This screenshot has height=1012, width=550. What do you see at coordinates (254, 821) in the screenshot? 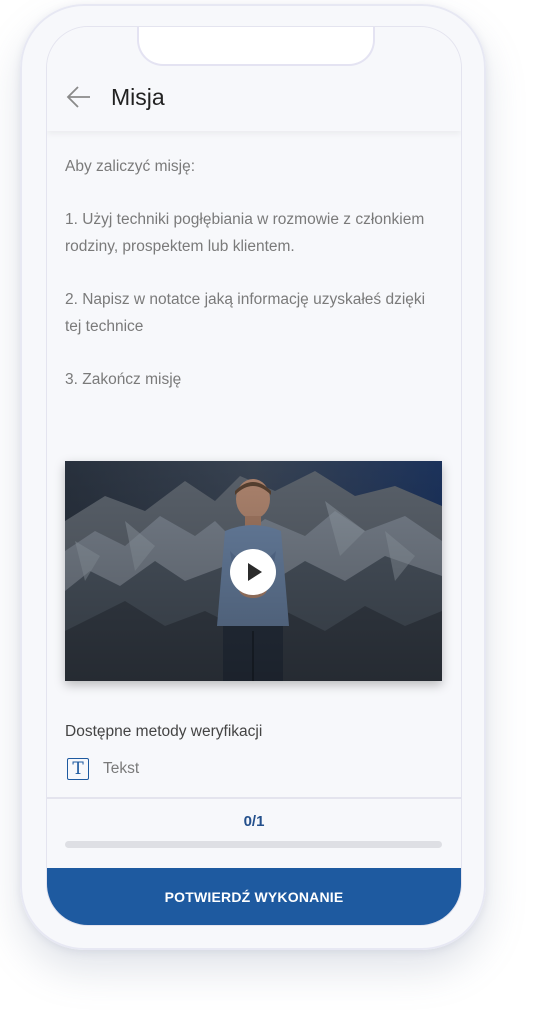
I see `progress-count: 0/1` at bounding box center [254, 821].